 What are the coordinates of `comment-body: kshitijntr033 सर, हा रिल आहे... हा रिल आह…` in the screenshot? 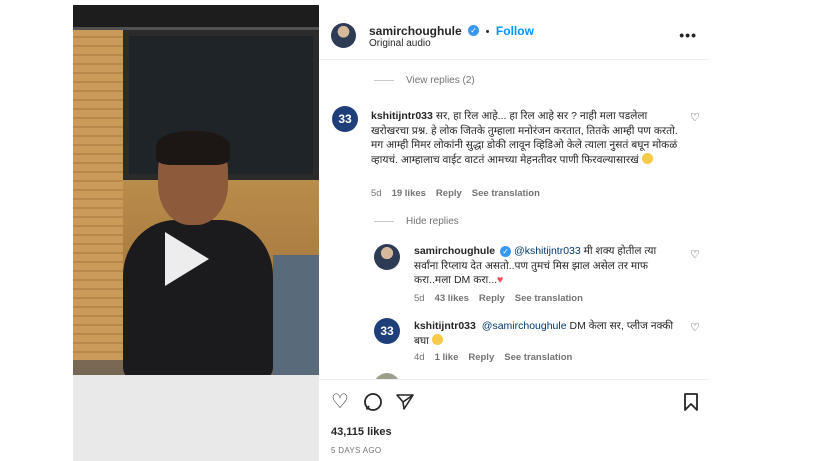 It's located at (526, 138).